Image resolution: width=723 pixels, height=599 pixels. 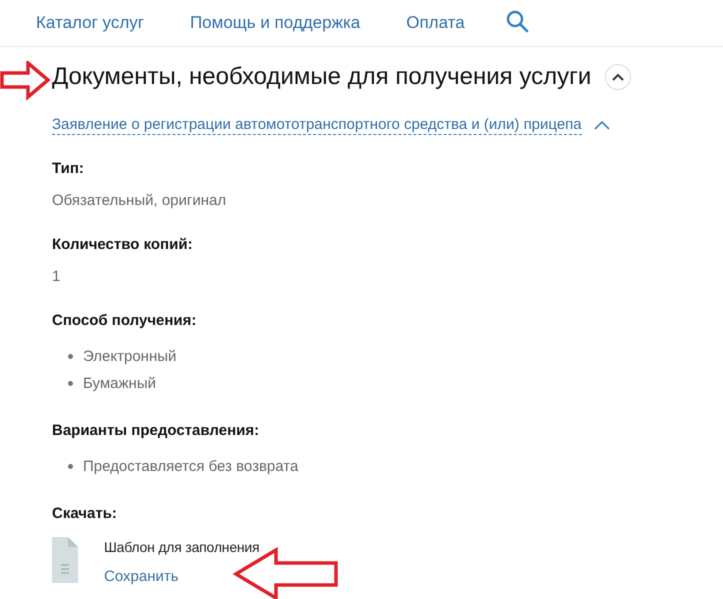 I want to click on nav-link: Помощь и поддержка, so click(x=275, y=23).